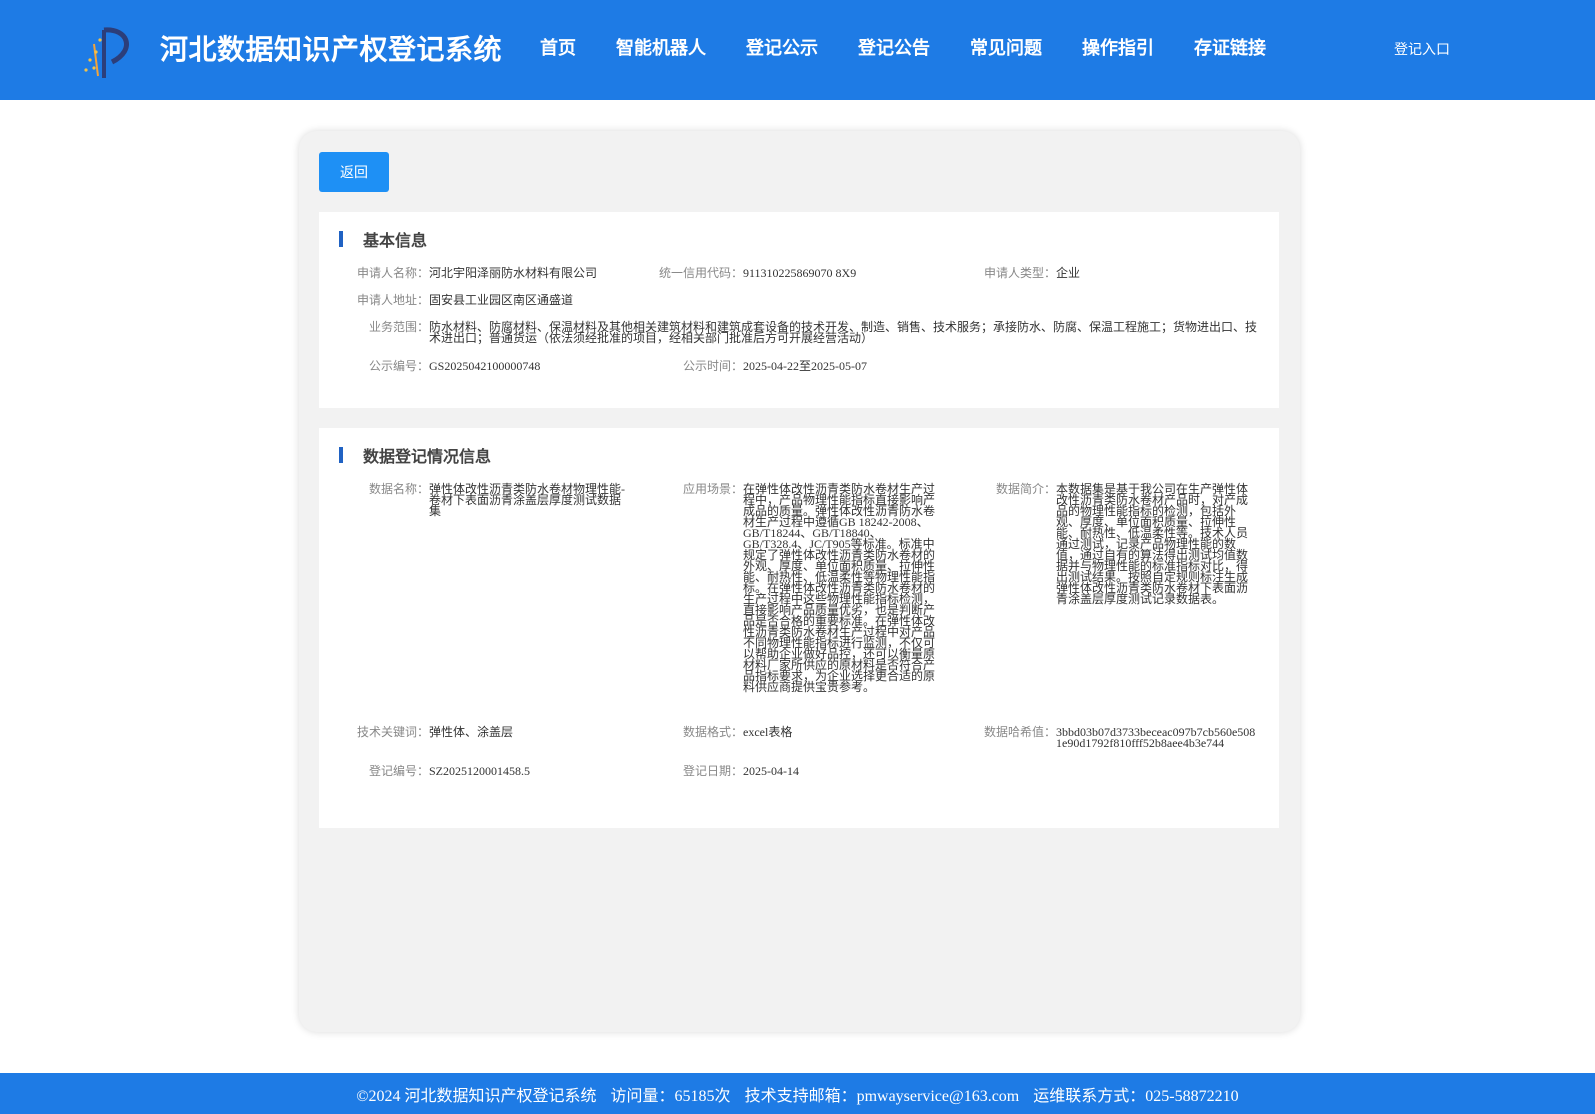 The height and width of the screenshot is (1114, 1595). Describe the element at coordinates (1006, 47) in the screenshot. I see `nav-faq: 常见问题` at that location.